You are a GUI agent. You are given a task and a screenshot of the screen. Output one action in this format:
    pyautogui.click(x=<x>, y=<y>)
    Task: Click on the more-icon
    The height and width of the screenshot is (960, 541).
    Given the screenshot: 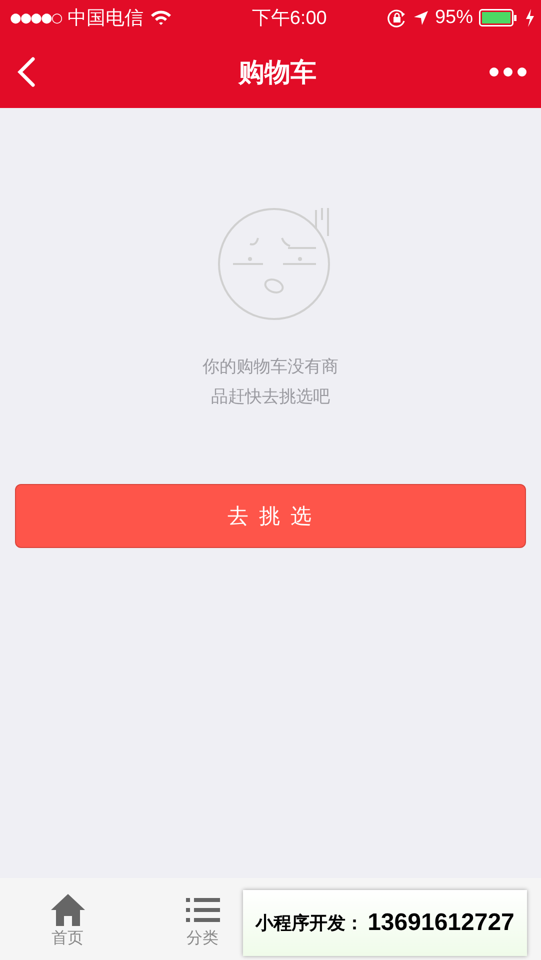 What is the action you would take?
    pyautogui.click(x=508, y=72)
    